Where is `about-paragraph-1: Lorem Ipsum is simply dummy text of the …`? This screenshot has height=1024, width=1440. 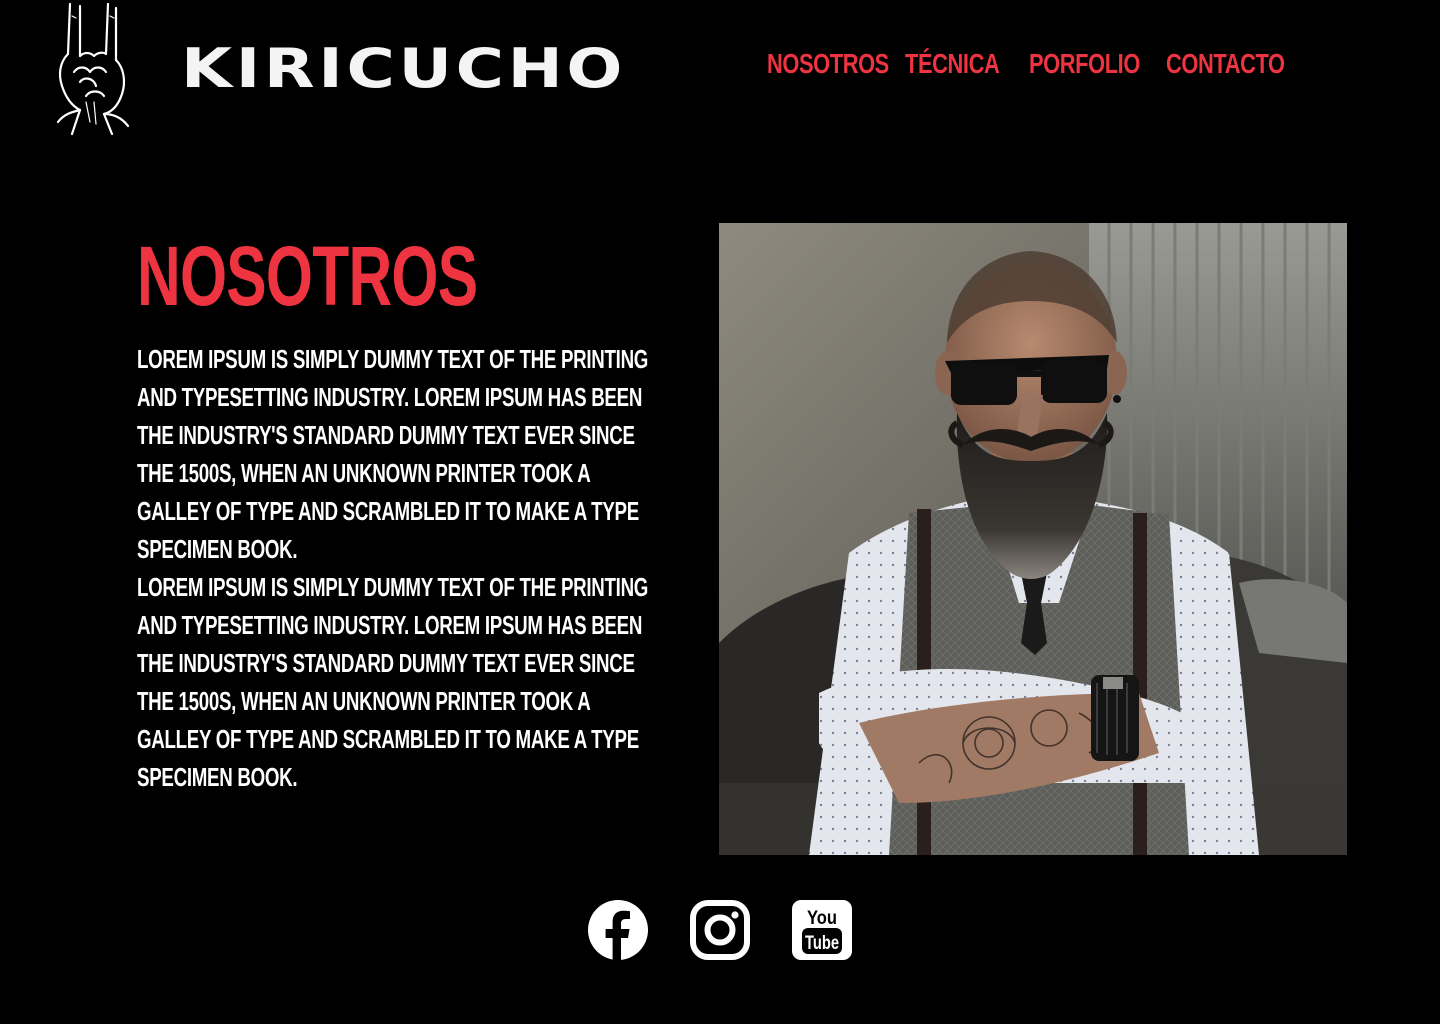 about-paragraph-1: Lorem Ipsum is simply dummy text of the … is located at coordinates (393, 454).